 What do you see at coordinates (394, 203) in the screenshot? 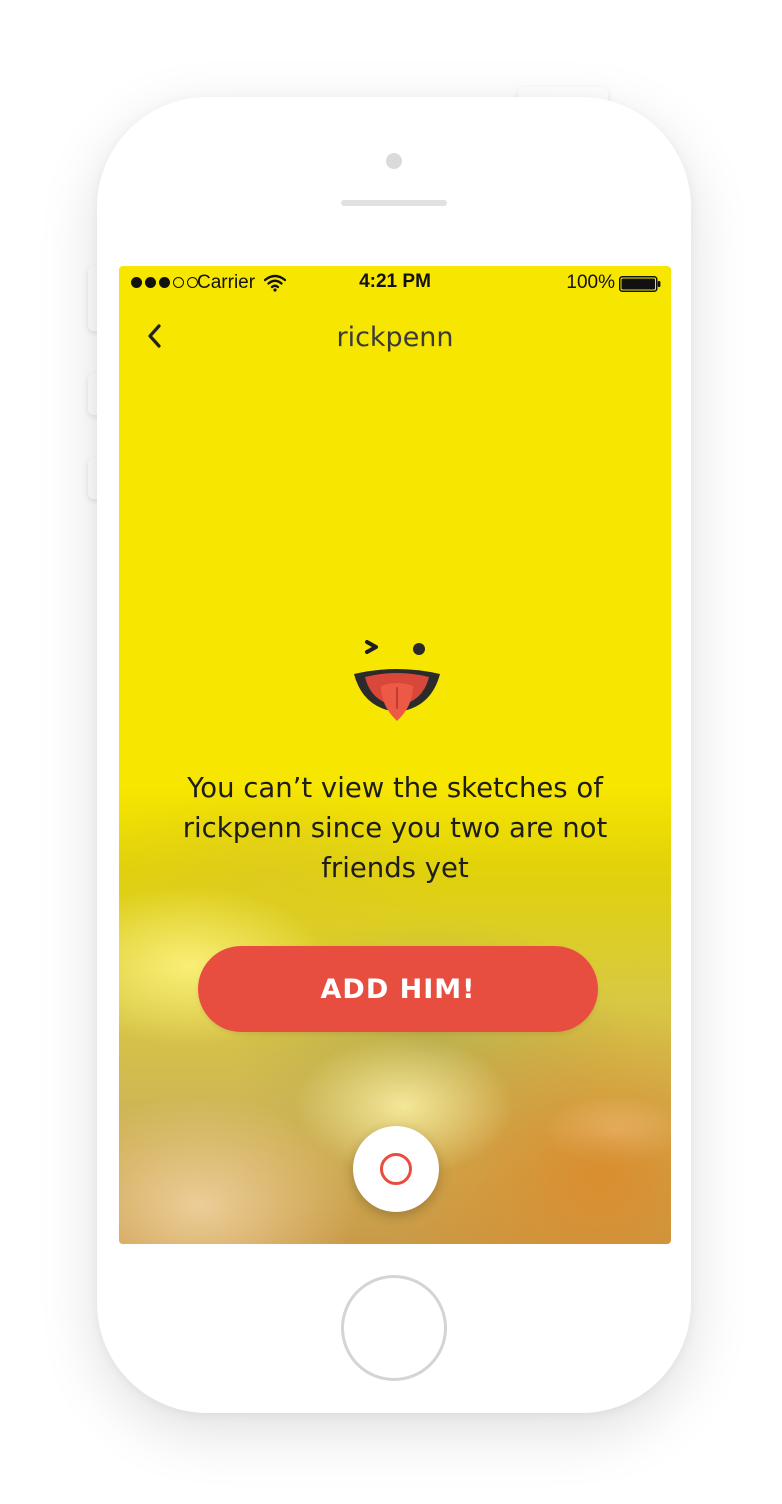
I see `earpiece-speaker` at bounding box center [394, 203].